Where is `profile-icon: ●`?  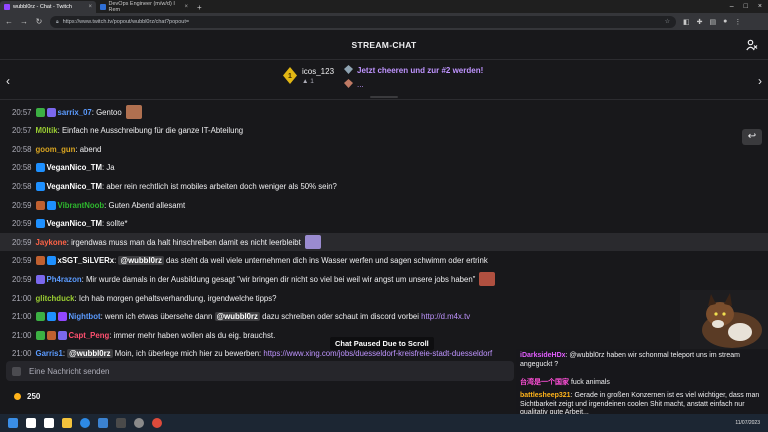
profile-icon: ● is located at coordinates (725, 22).